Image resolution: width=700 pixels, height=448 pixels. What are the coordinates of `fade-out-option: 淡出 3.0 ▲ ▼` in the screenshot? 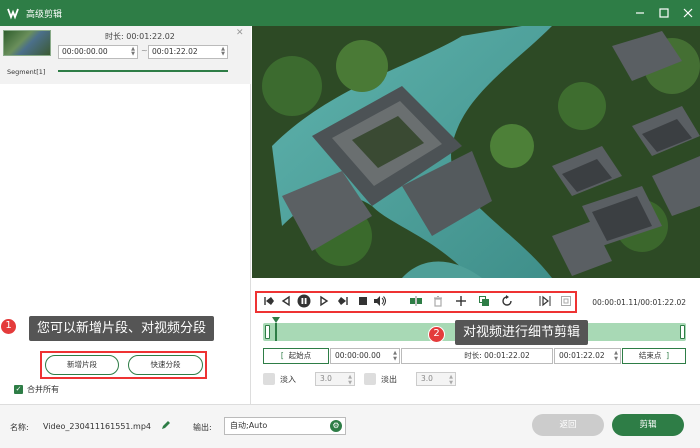 It's located at (410, 379).